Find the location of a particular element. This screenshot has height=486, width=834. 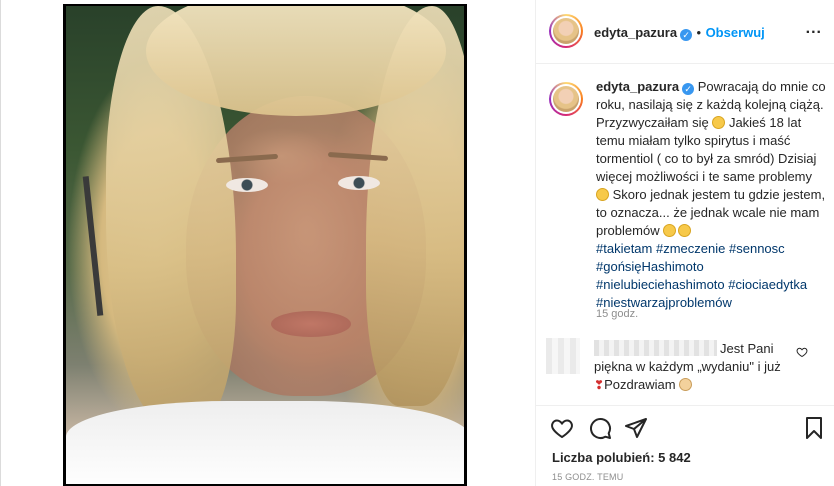

heart-exclamation-icon: ❣ is located at coordinates (599, 385).